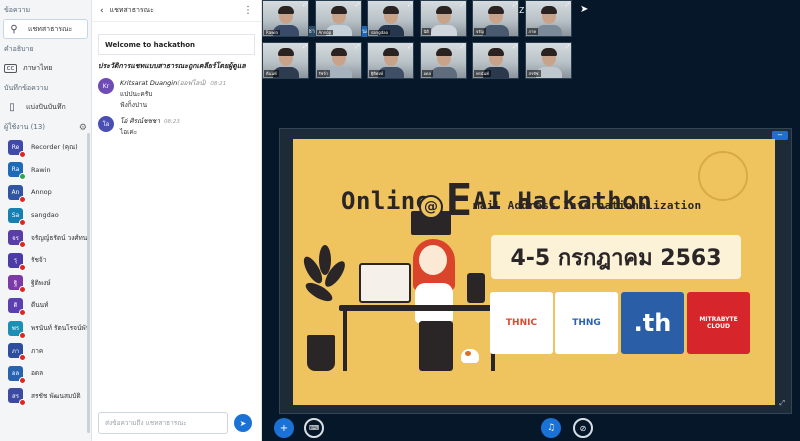 This screenshot has height=441, width=800. I want to click on user-list-item: Re Recorder (คุณ), so click(45, 147).